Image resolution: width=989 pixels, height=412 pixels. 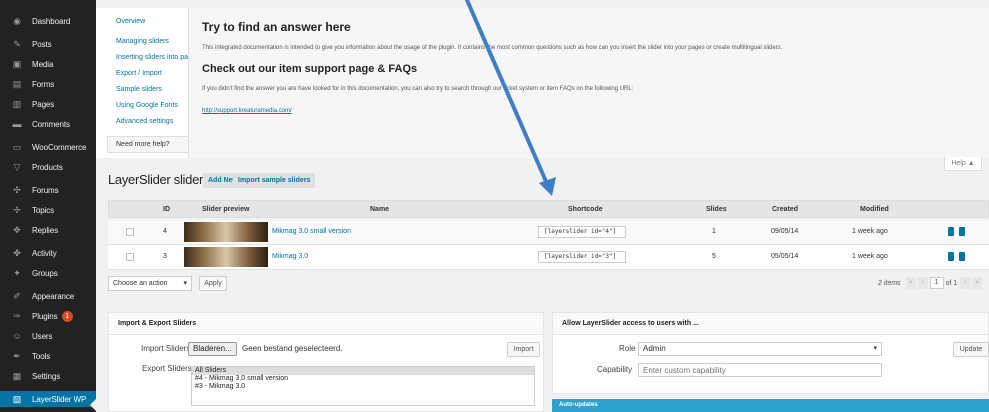 What do you see at coordinates (48, 399) in the screenshot?
I see `sidebar-item-layerslider-wp: ▧ LayerSlider WP` at bounding box center [48, 399].